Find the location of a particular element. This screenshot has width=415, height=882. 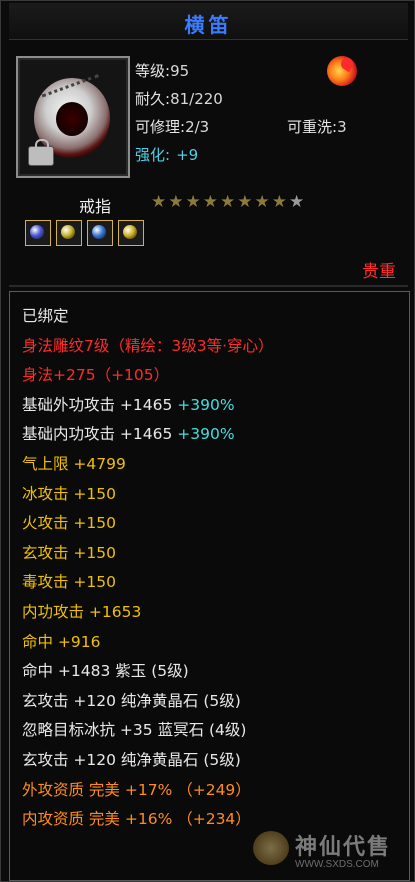

attribute-text: 内功攻击 +1653 is located at coordinates (82, 612).